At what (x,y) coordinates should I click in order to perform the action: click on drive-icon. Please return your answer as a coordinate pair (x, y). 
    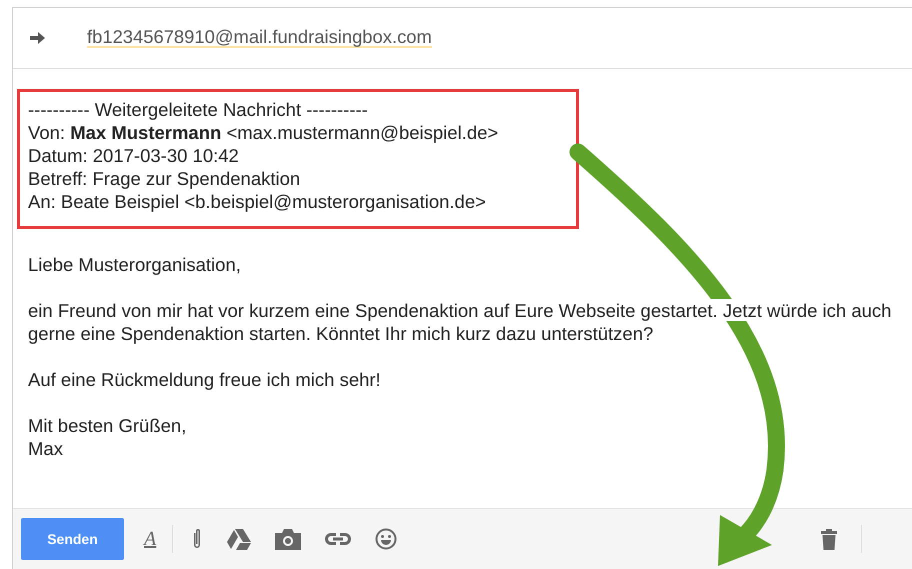
    Looking at the image, I should click on (239, 539).